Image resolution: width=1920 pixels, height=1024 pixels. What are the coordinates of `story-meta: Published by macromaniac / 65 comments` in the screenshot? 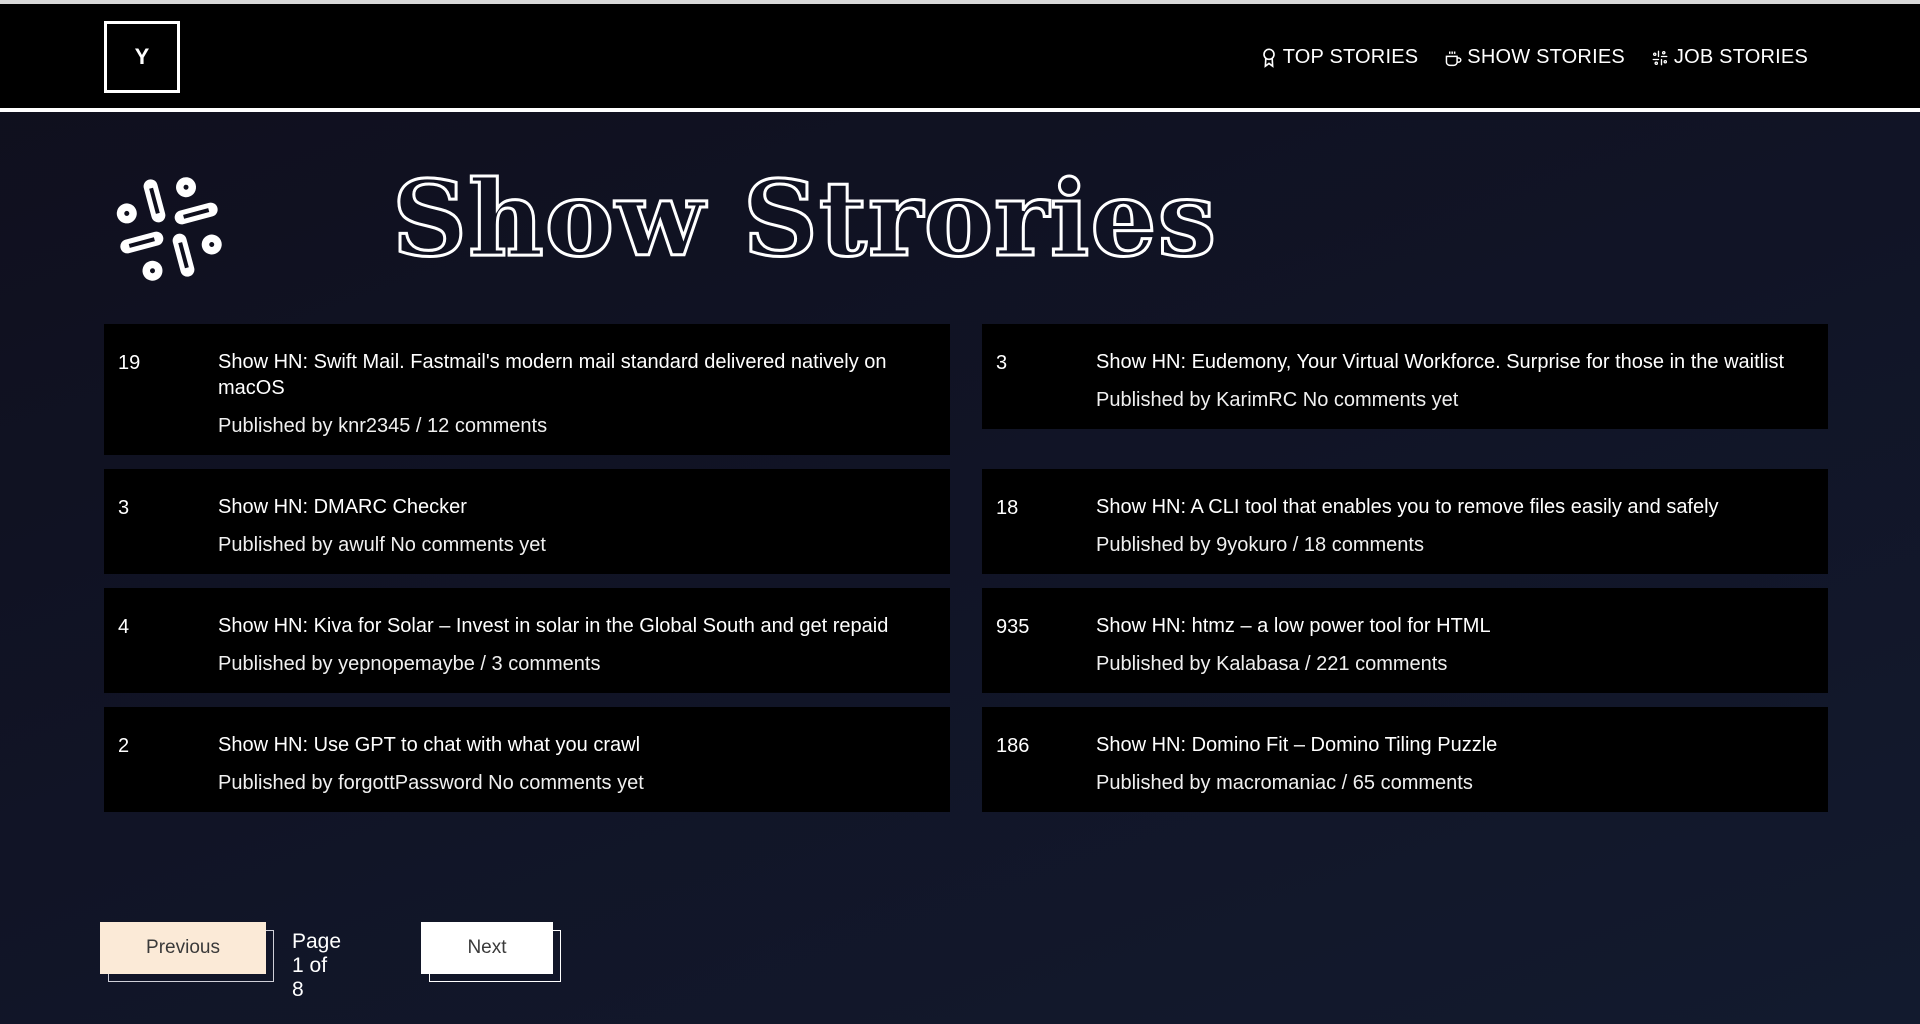 It's located at (1284, 783).